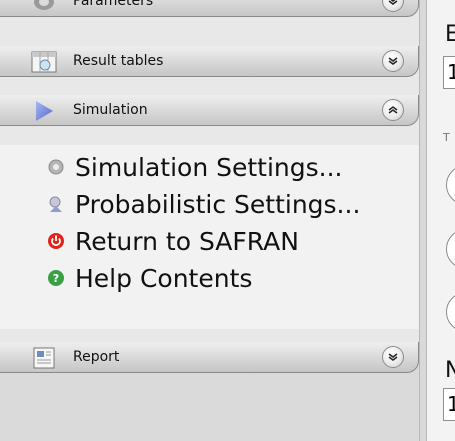  Describe the element at coordinates (44, 111) in the screenshot. I see `play-triangle-icon` at that location.